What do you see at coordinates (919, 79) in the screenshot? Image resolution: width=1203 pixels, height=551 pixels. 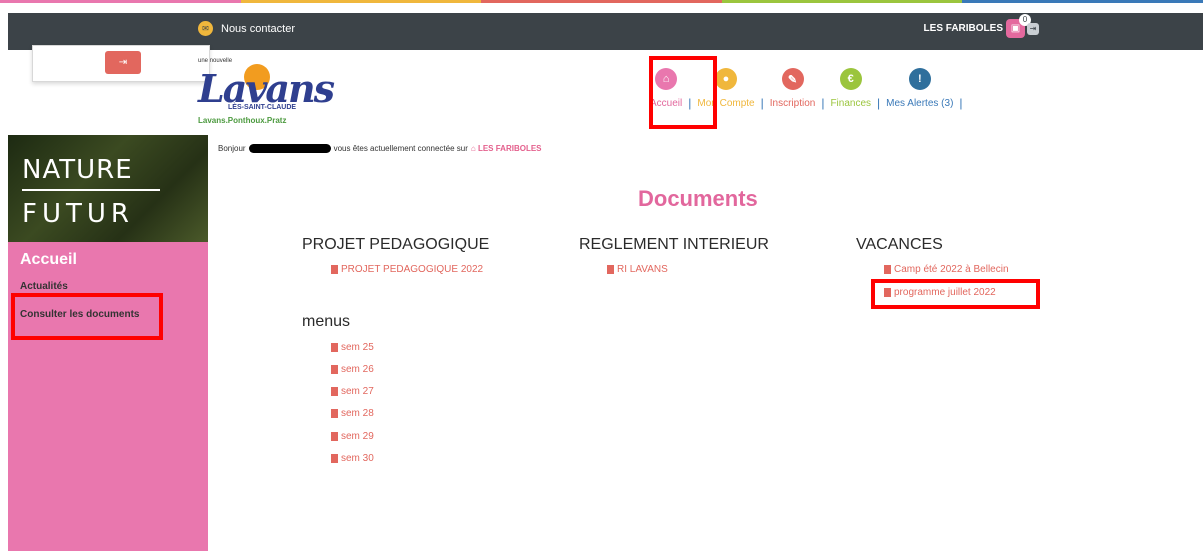 I see `alert-icon: !` at bounding box center [919, 79].